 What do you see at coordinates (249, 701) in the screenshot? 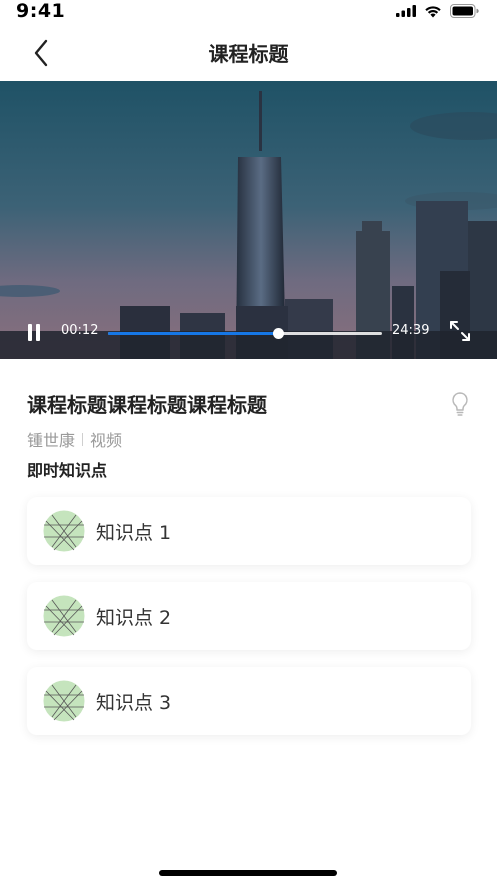
I see `knowledge-card: 知识点 3` at bounding box center [249, 701].